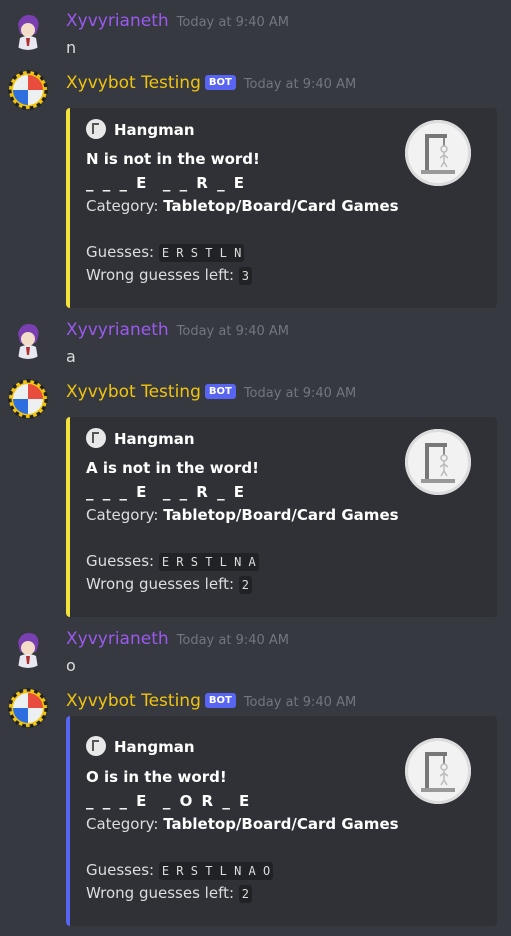  Describe the element at coordinates (173, 159) in the screenshot. I see `embed-title: N is not in the word!` at that location.